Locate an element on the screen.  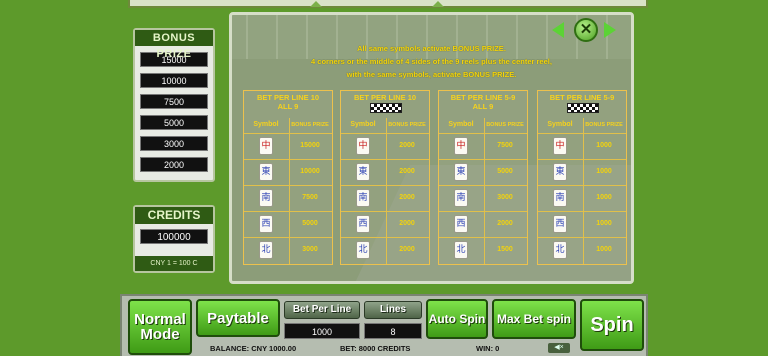
bonus-table-row: 中 15000 is located at coordinates (288, 145).